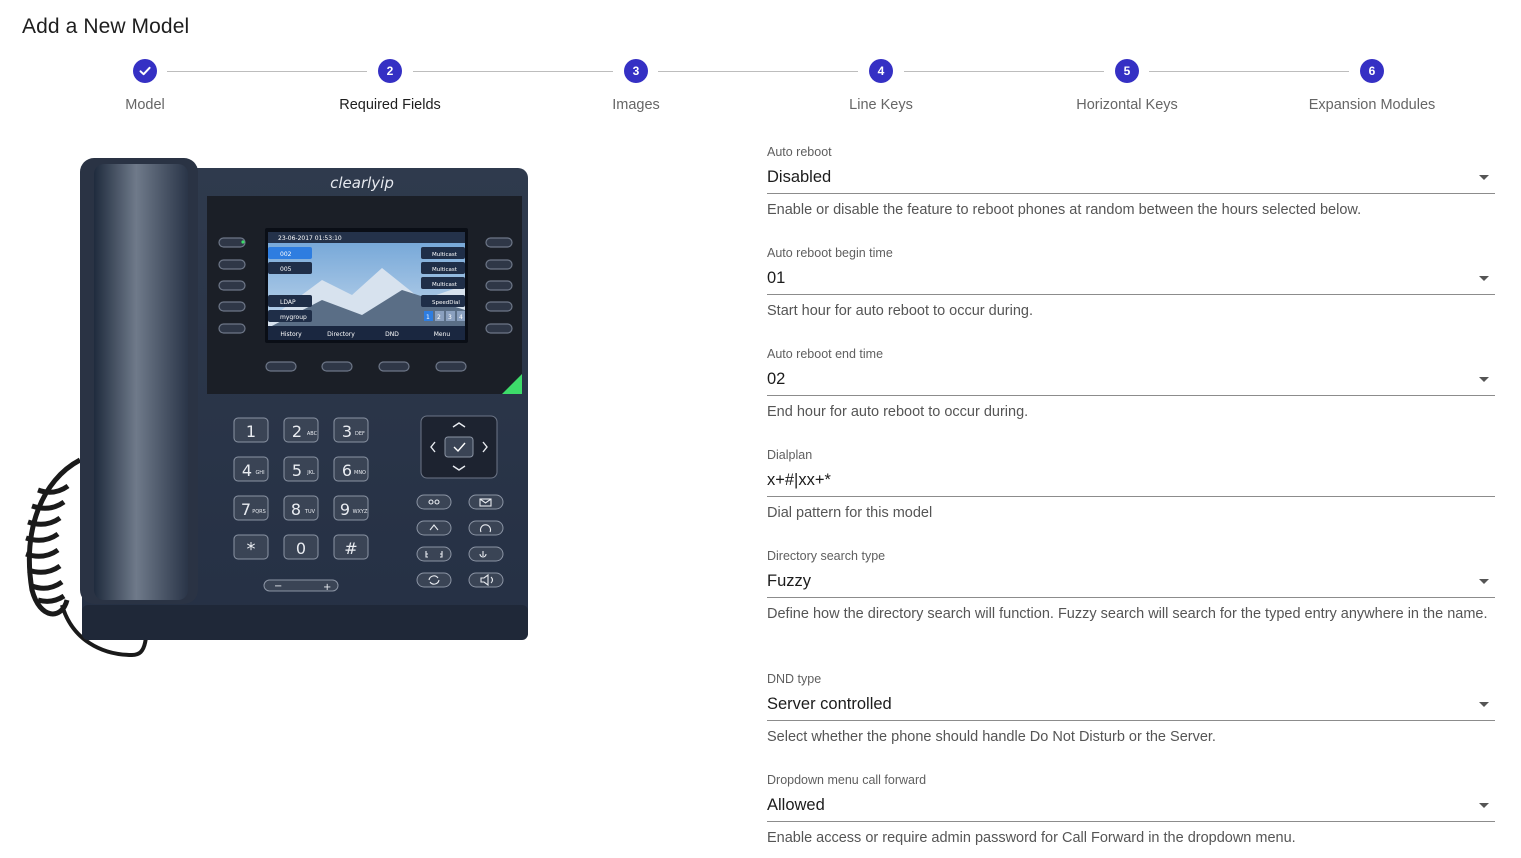  I want to click on helper-text: Dial pattern for this model, so click(850, 513).